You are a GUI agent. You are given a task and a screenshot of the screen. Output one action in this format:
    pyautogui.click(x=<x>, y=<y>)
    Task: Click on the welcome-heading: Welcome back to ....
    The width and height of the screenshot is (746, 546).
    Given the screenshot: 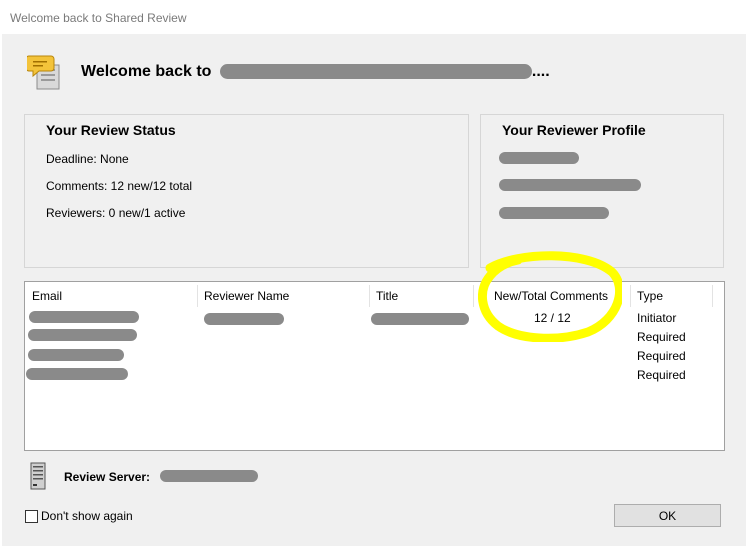 What is the action you would take?
    pyautogui.click(x=315, y=72)
    